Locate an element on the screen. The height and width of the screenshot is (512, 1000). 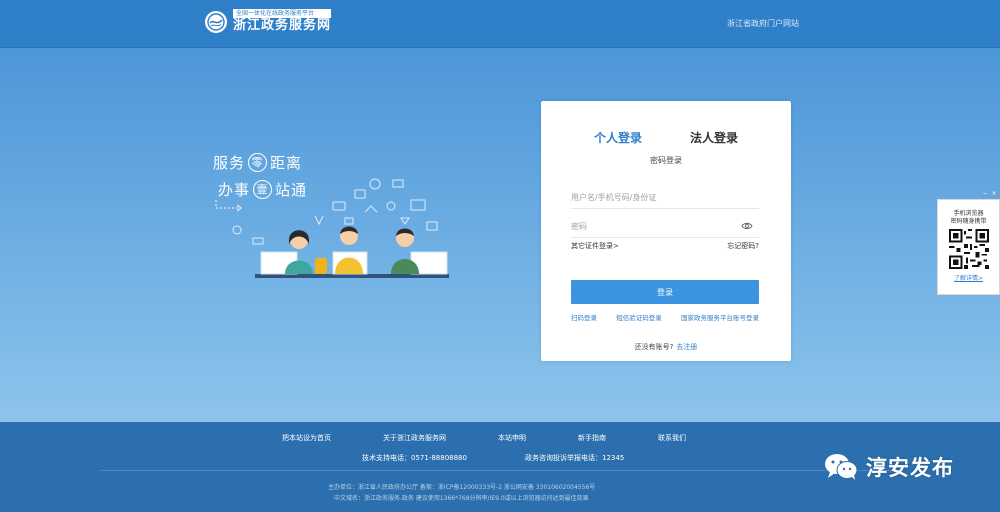
qr-widget-controls: − × is located at coordinates (989, 194).